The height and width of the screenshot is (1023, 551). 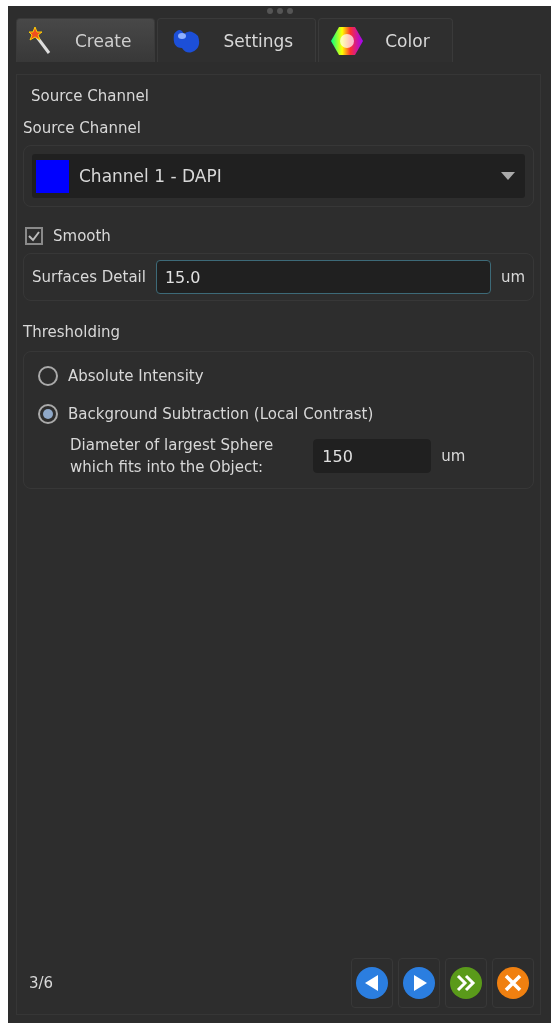 I want to click on step-counter: 3/6, so click(x=41, y=983).